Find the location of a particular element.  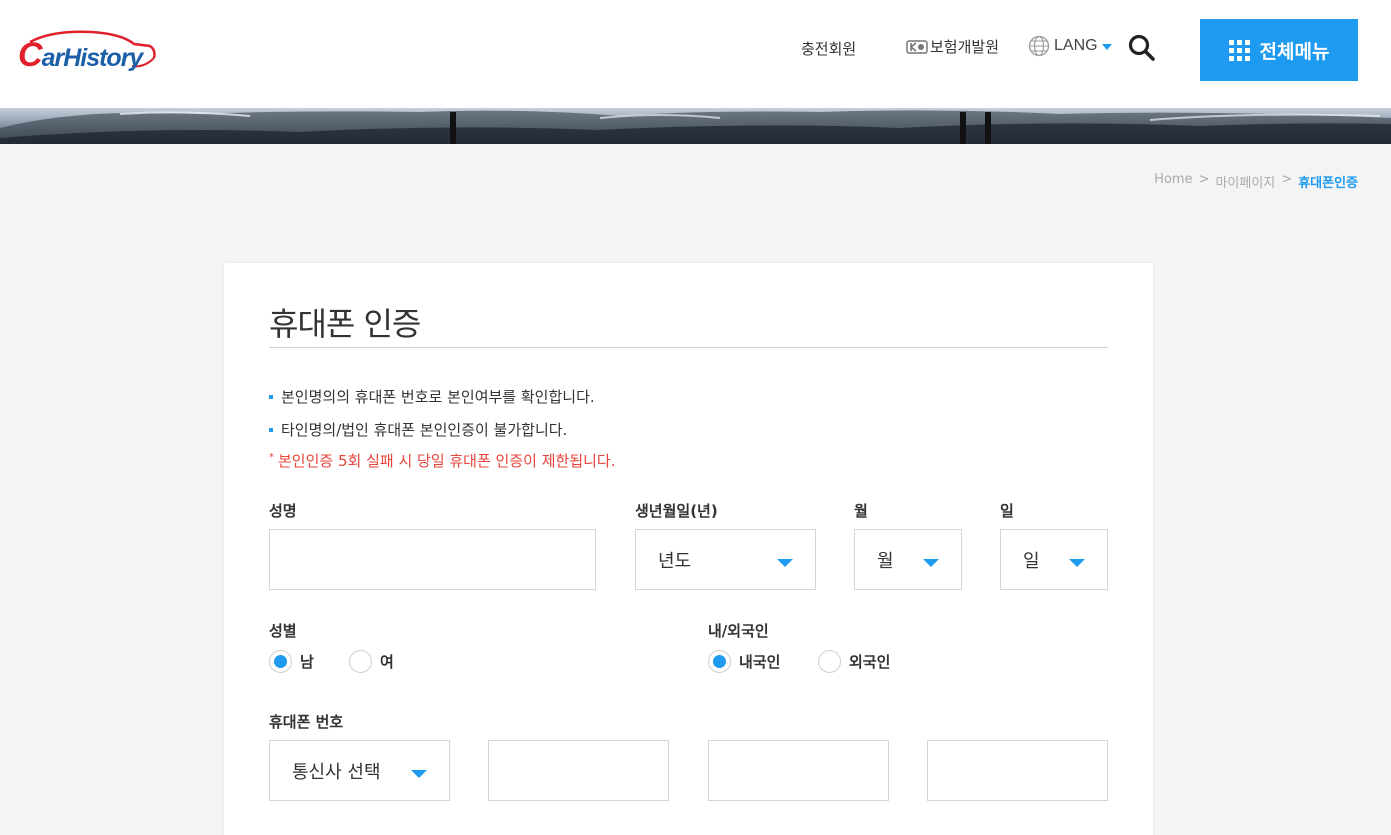

gender-female-radio: 여 is located at coordinates (371, 661).